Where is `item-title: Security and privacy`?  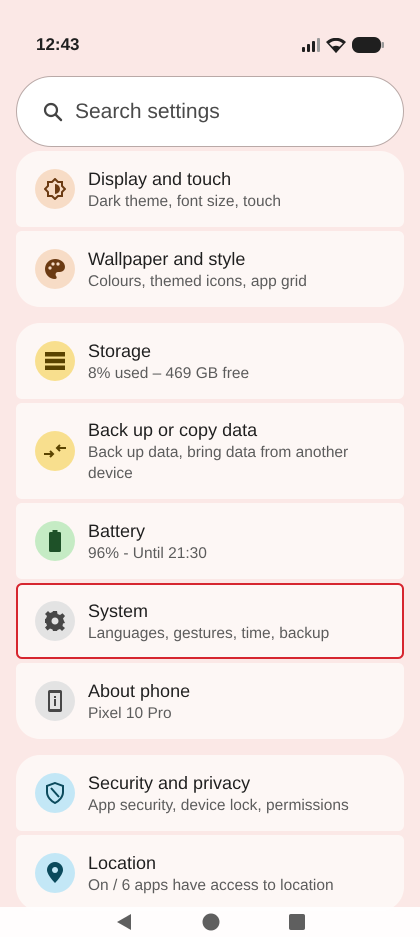 item-title: Security and privacy is located at coordinates (170, 783).